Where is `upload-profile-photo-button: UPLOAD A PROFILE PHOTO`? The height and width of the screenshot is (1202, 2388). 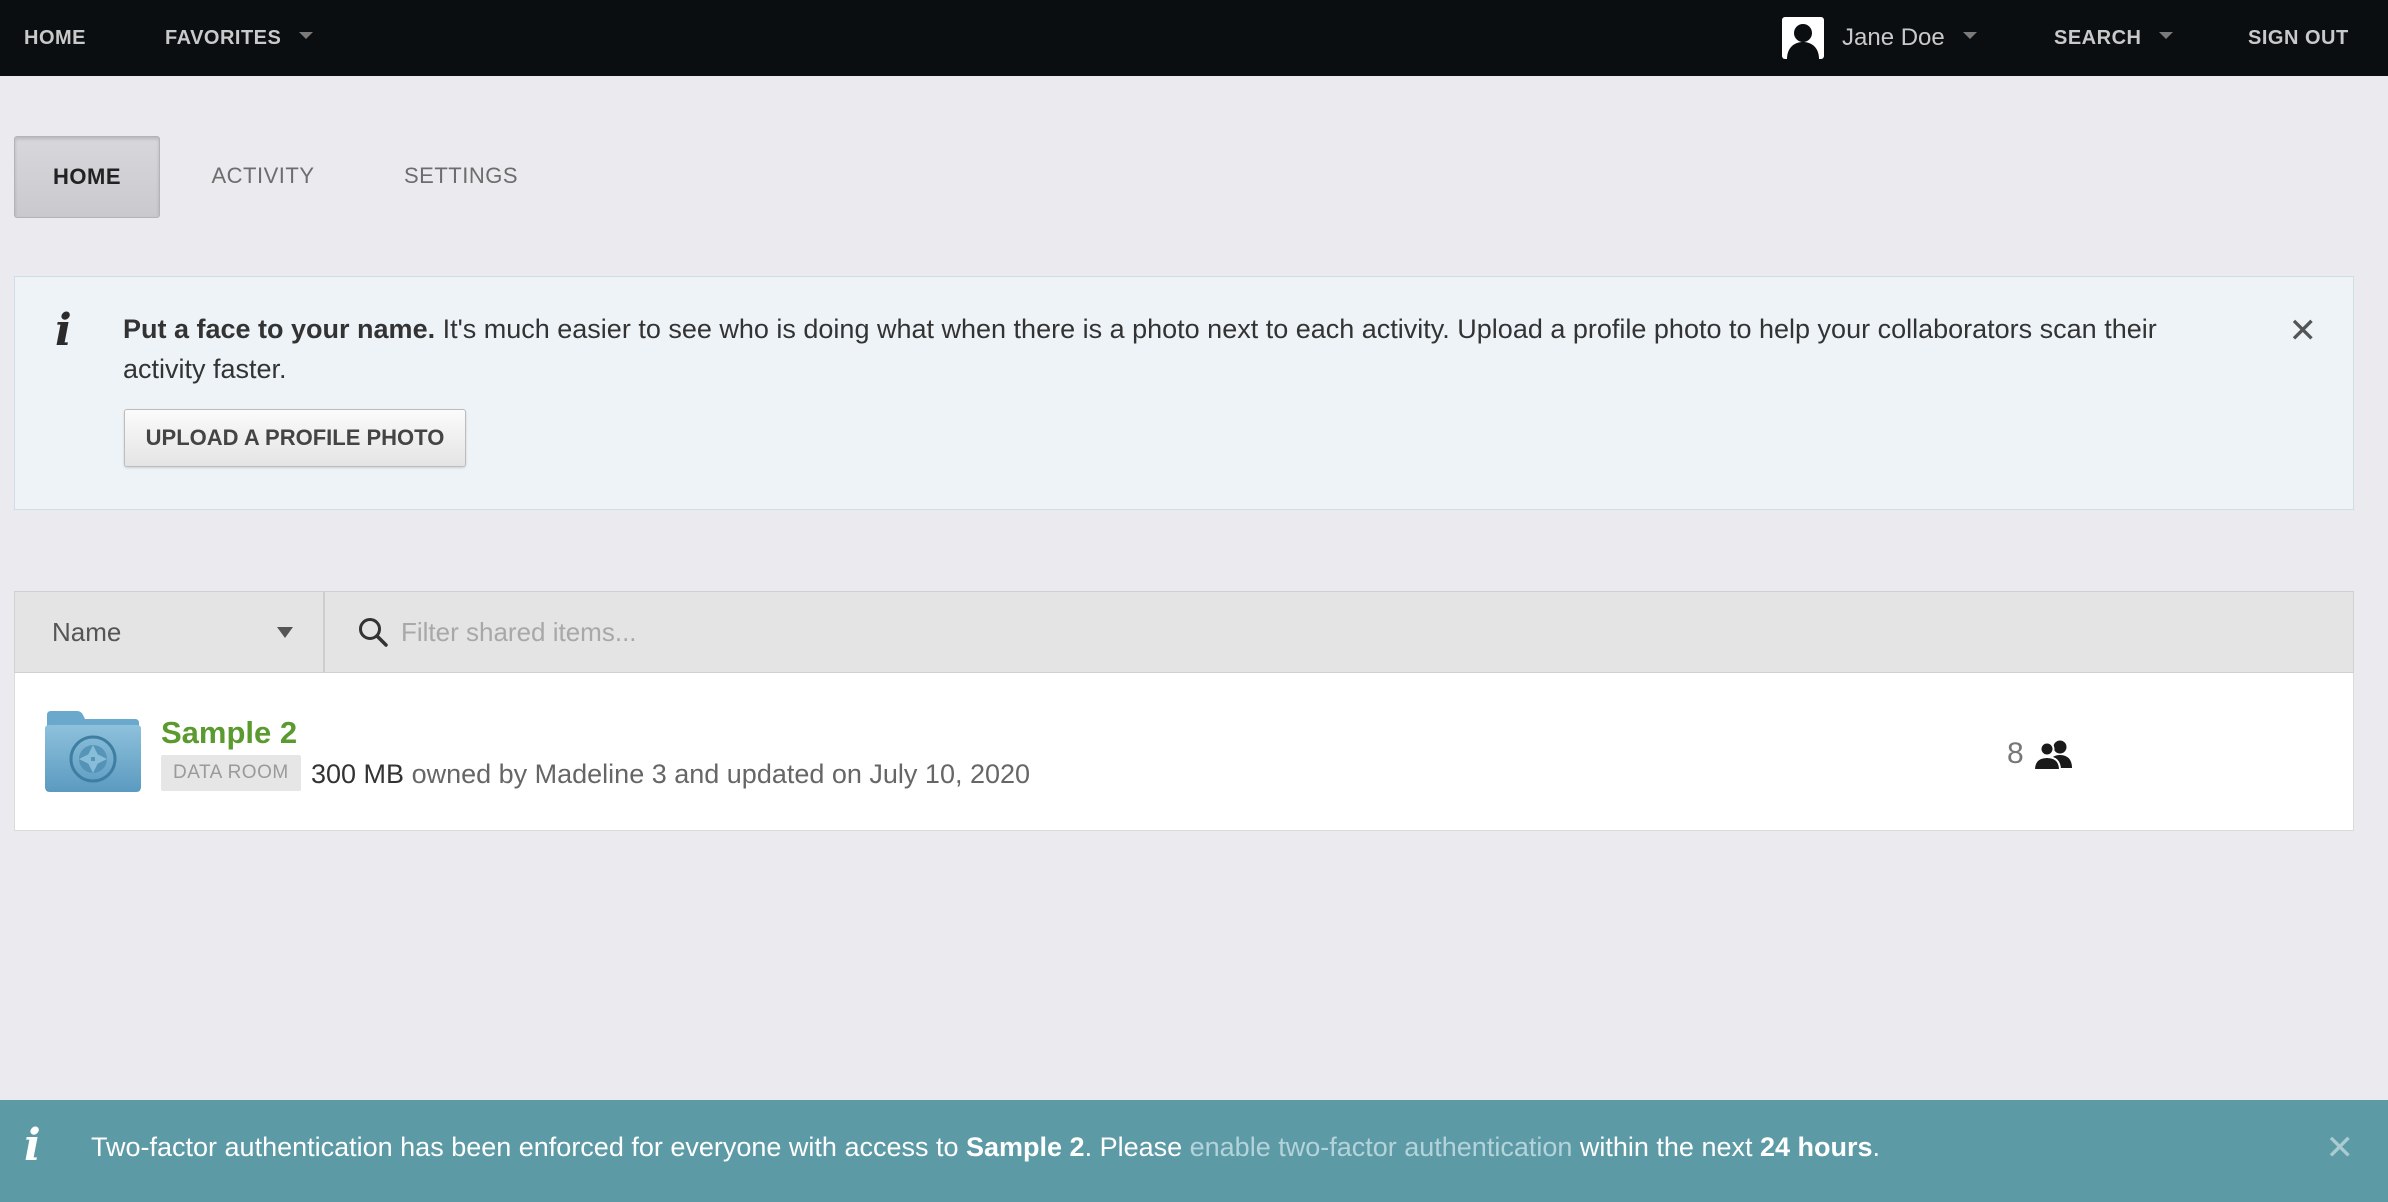
upload-profile-photo-button: UPLOAD A PROFILE PHOTO is located at coordinates (295, 438).